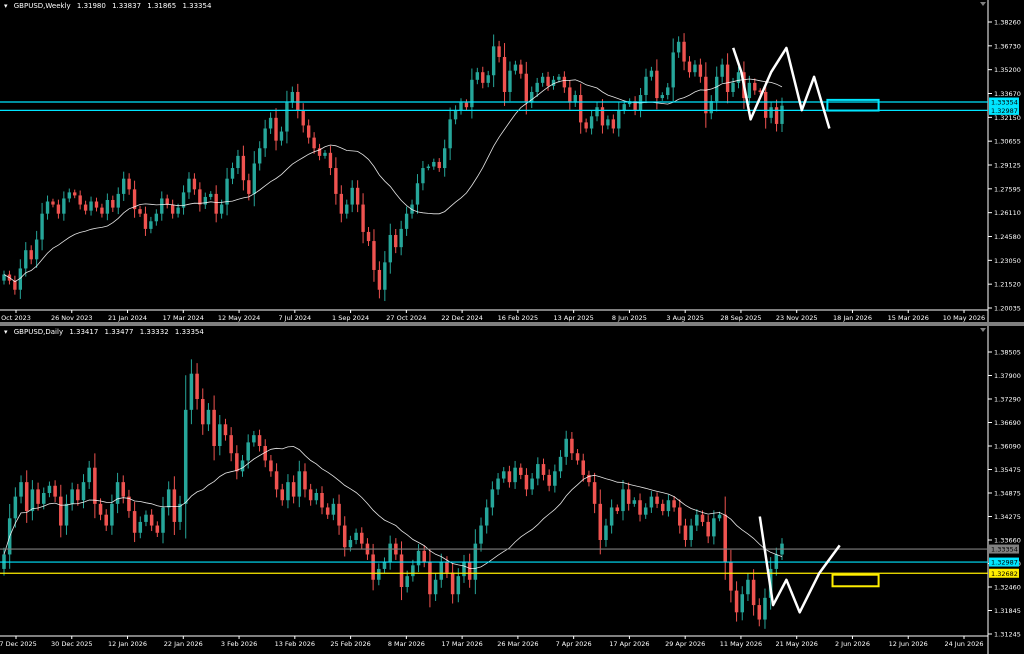 The image size is (1024, 654). Describe the element at coordinates (852, 318) in the screenshot. I see `x-tick-label: 18 Jan 2026` at that location.